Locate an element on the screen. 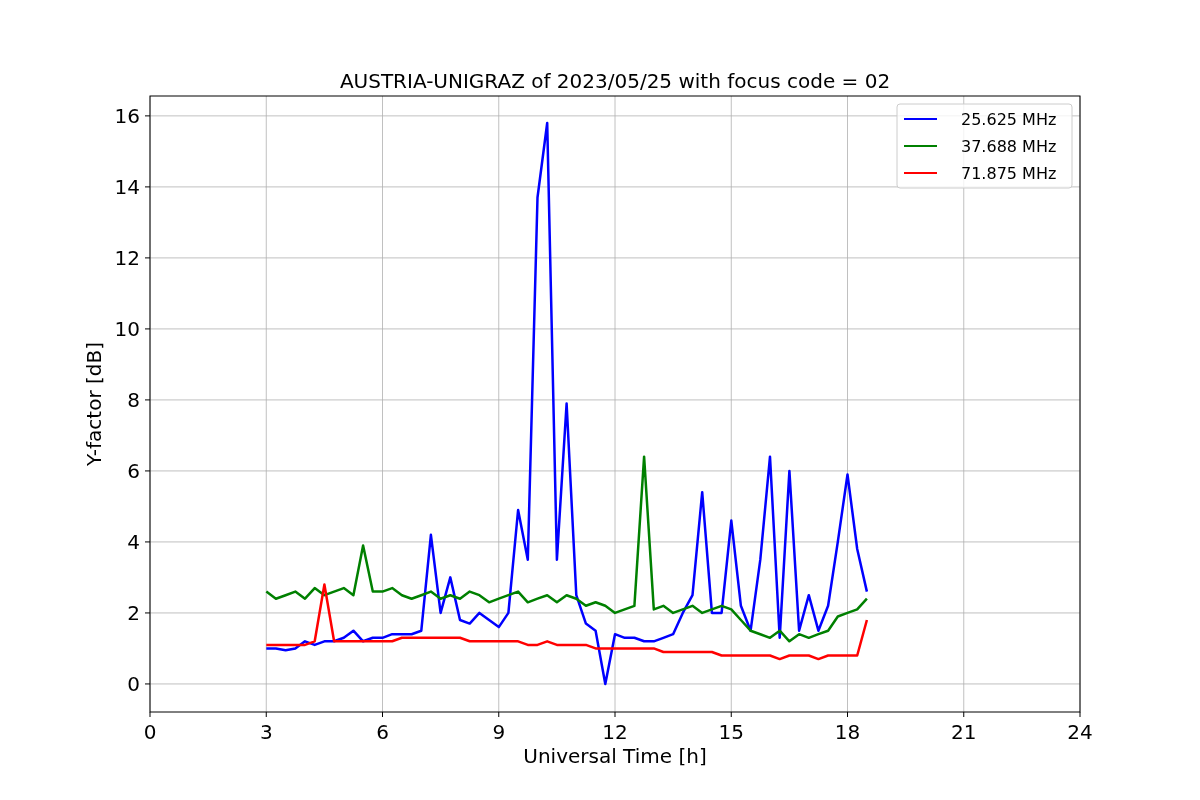 This screenshot has width=1200, height=800. y-tick-label: 8 is located at coordinates (133, 399).